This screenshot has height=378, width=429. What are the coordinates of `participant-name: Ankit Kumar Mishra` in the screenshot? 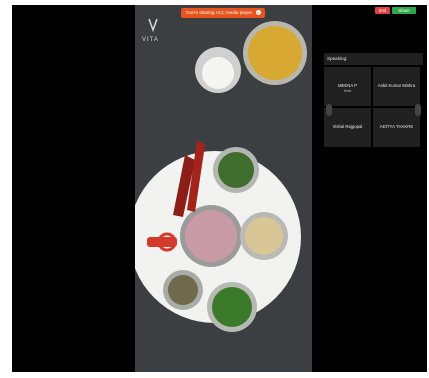 It's located at (396, 85).